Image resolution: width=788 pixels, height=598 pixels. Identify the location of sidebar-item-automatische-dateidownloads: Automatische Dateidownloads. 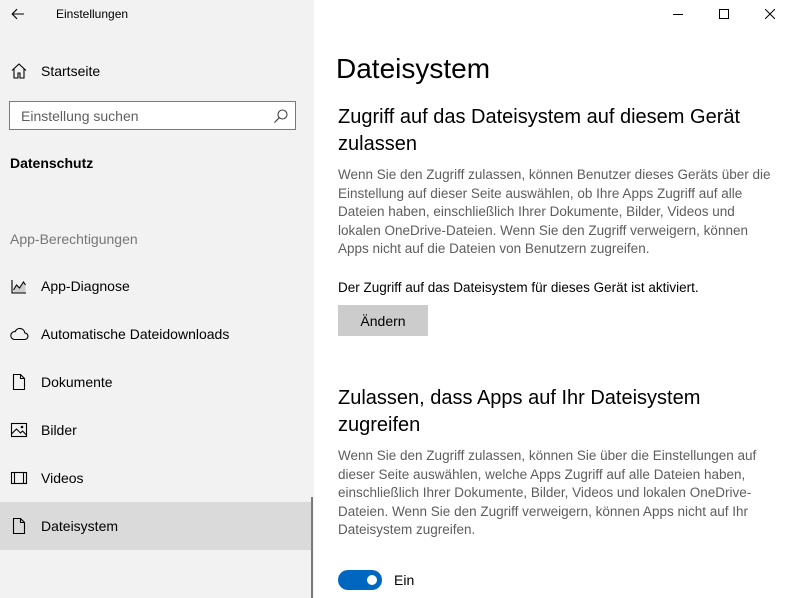
(156, 334).